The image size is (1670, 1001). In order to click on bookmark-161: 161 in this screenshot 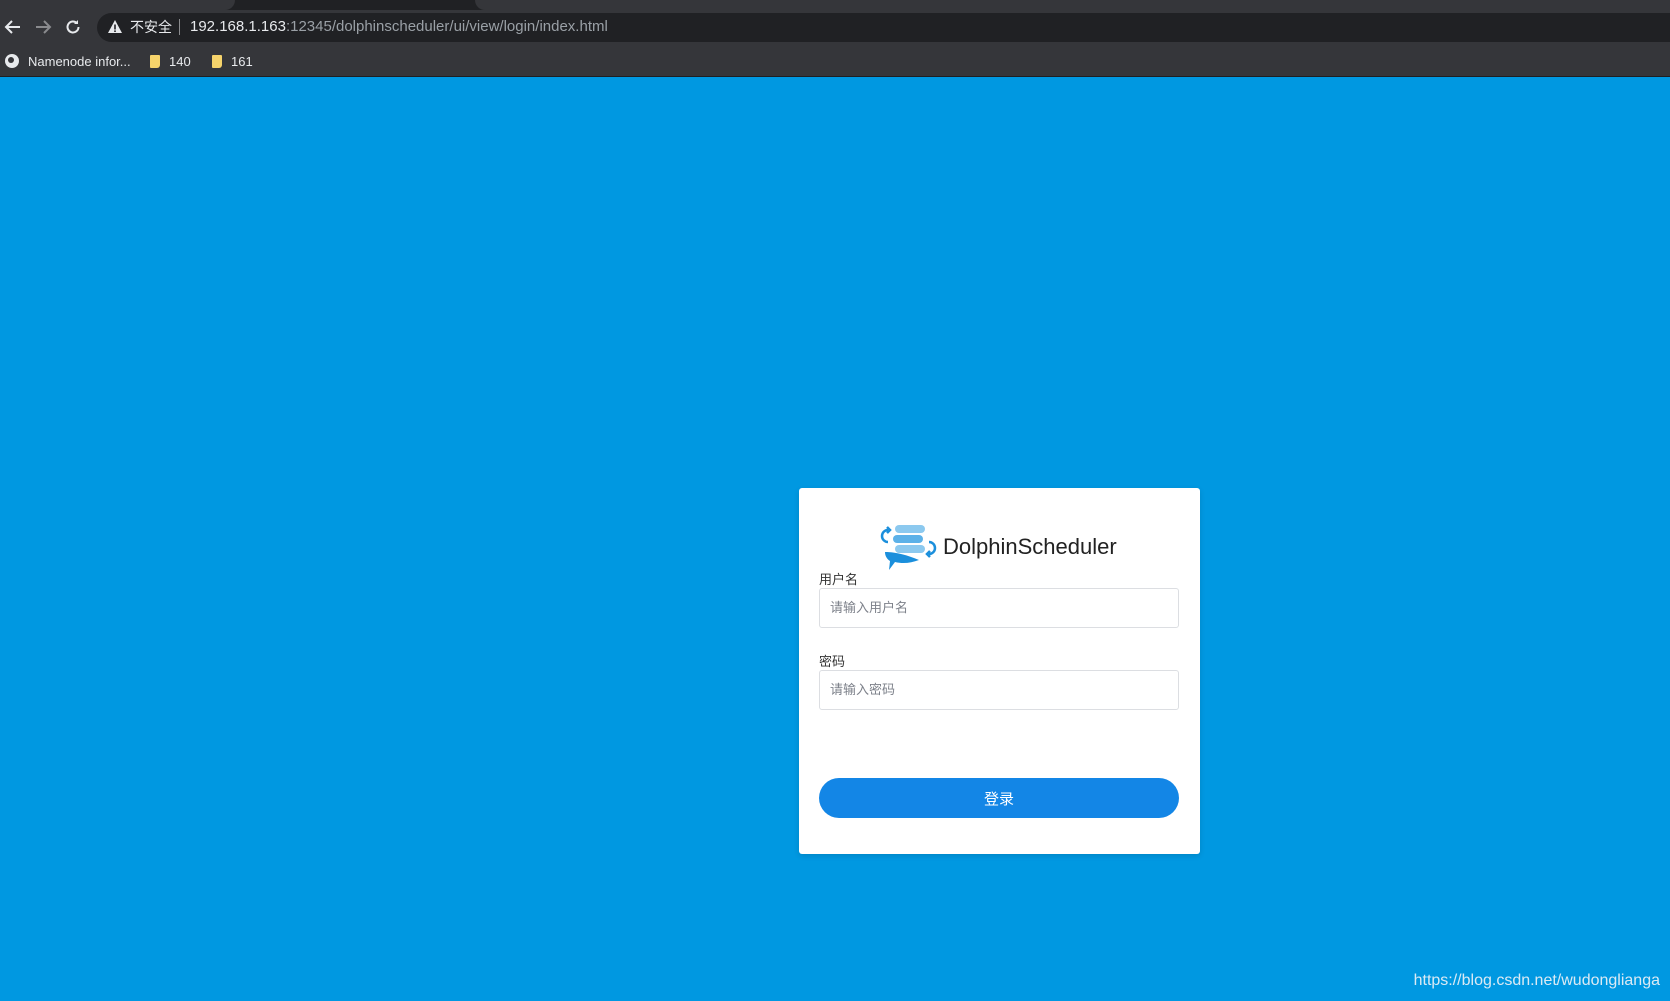, I will do `click(232, 61)`.